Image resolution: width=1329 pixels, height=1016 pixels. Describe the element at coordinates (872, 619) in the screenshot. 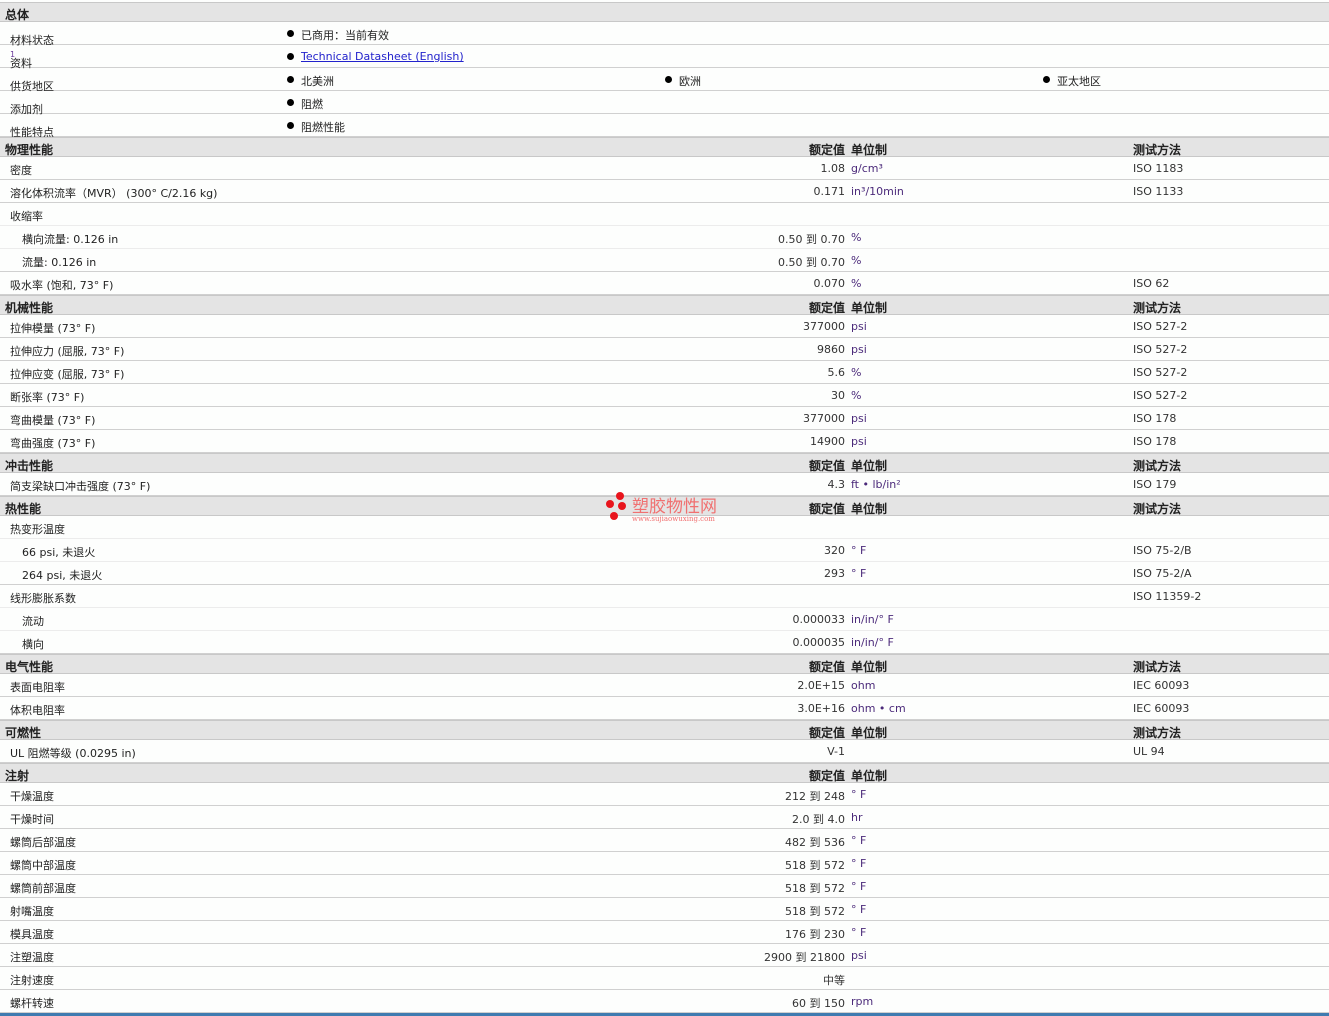

I see `property-unit: in/in/° F` at that location.